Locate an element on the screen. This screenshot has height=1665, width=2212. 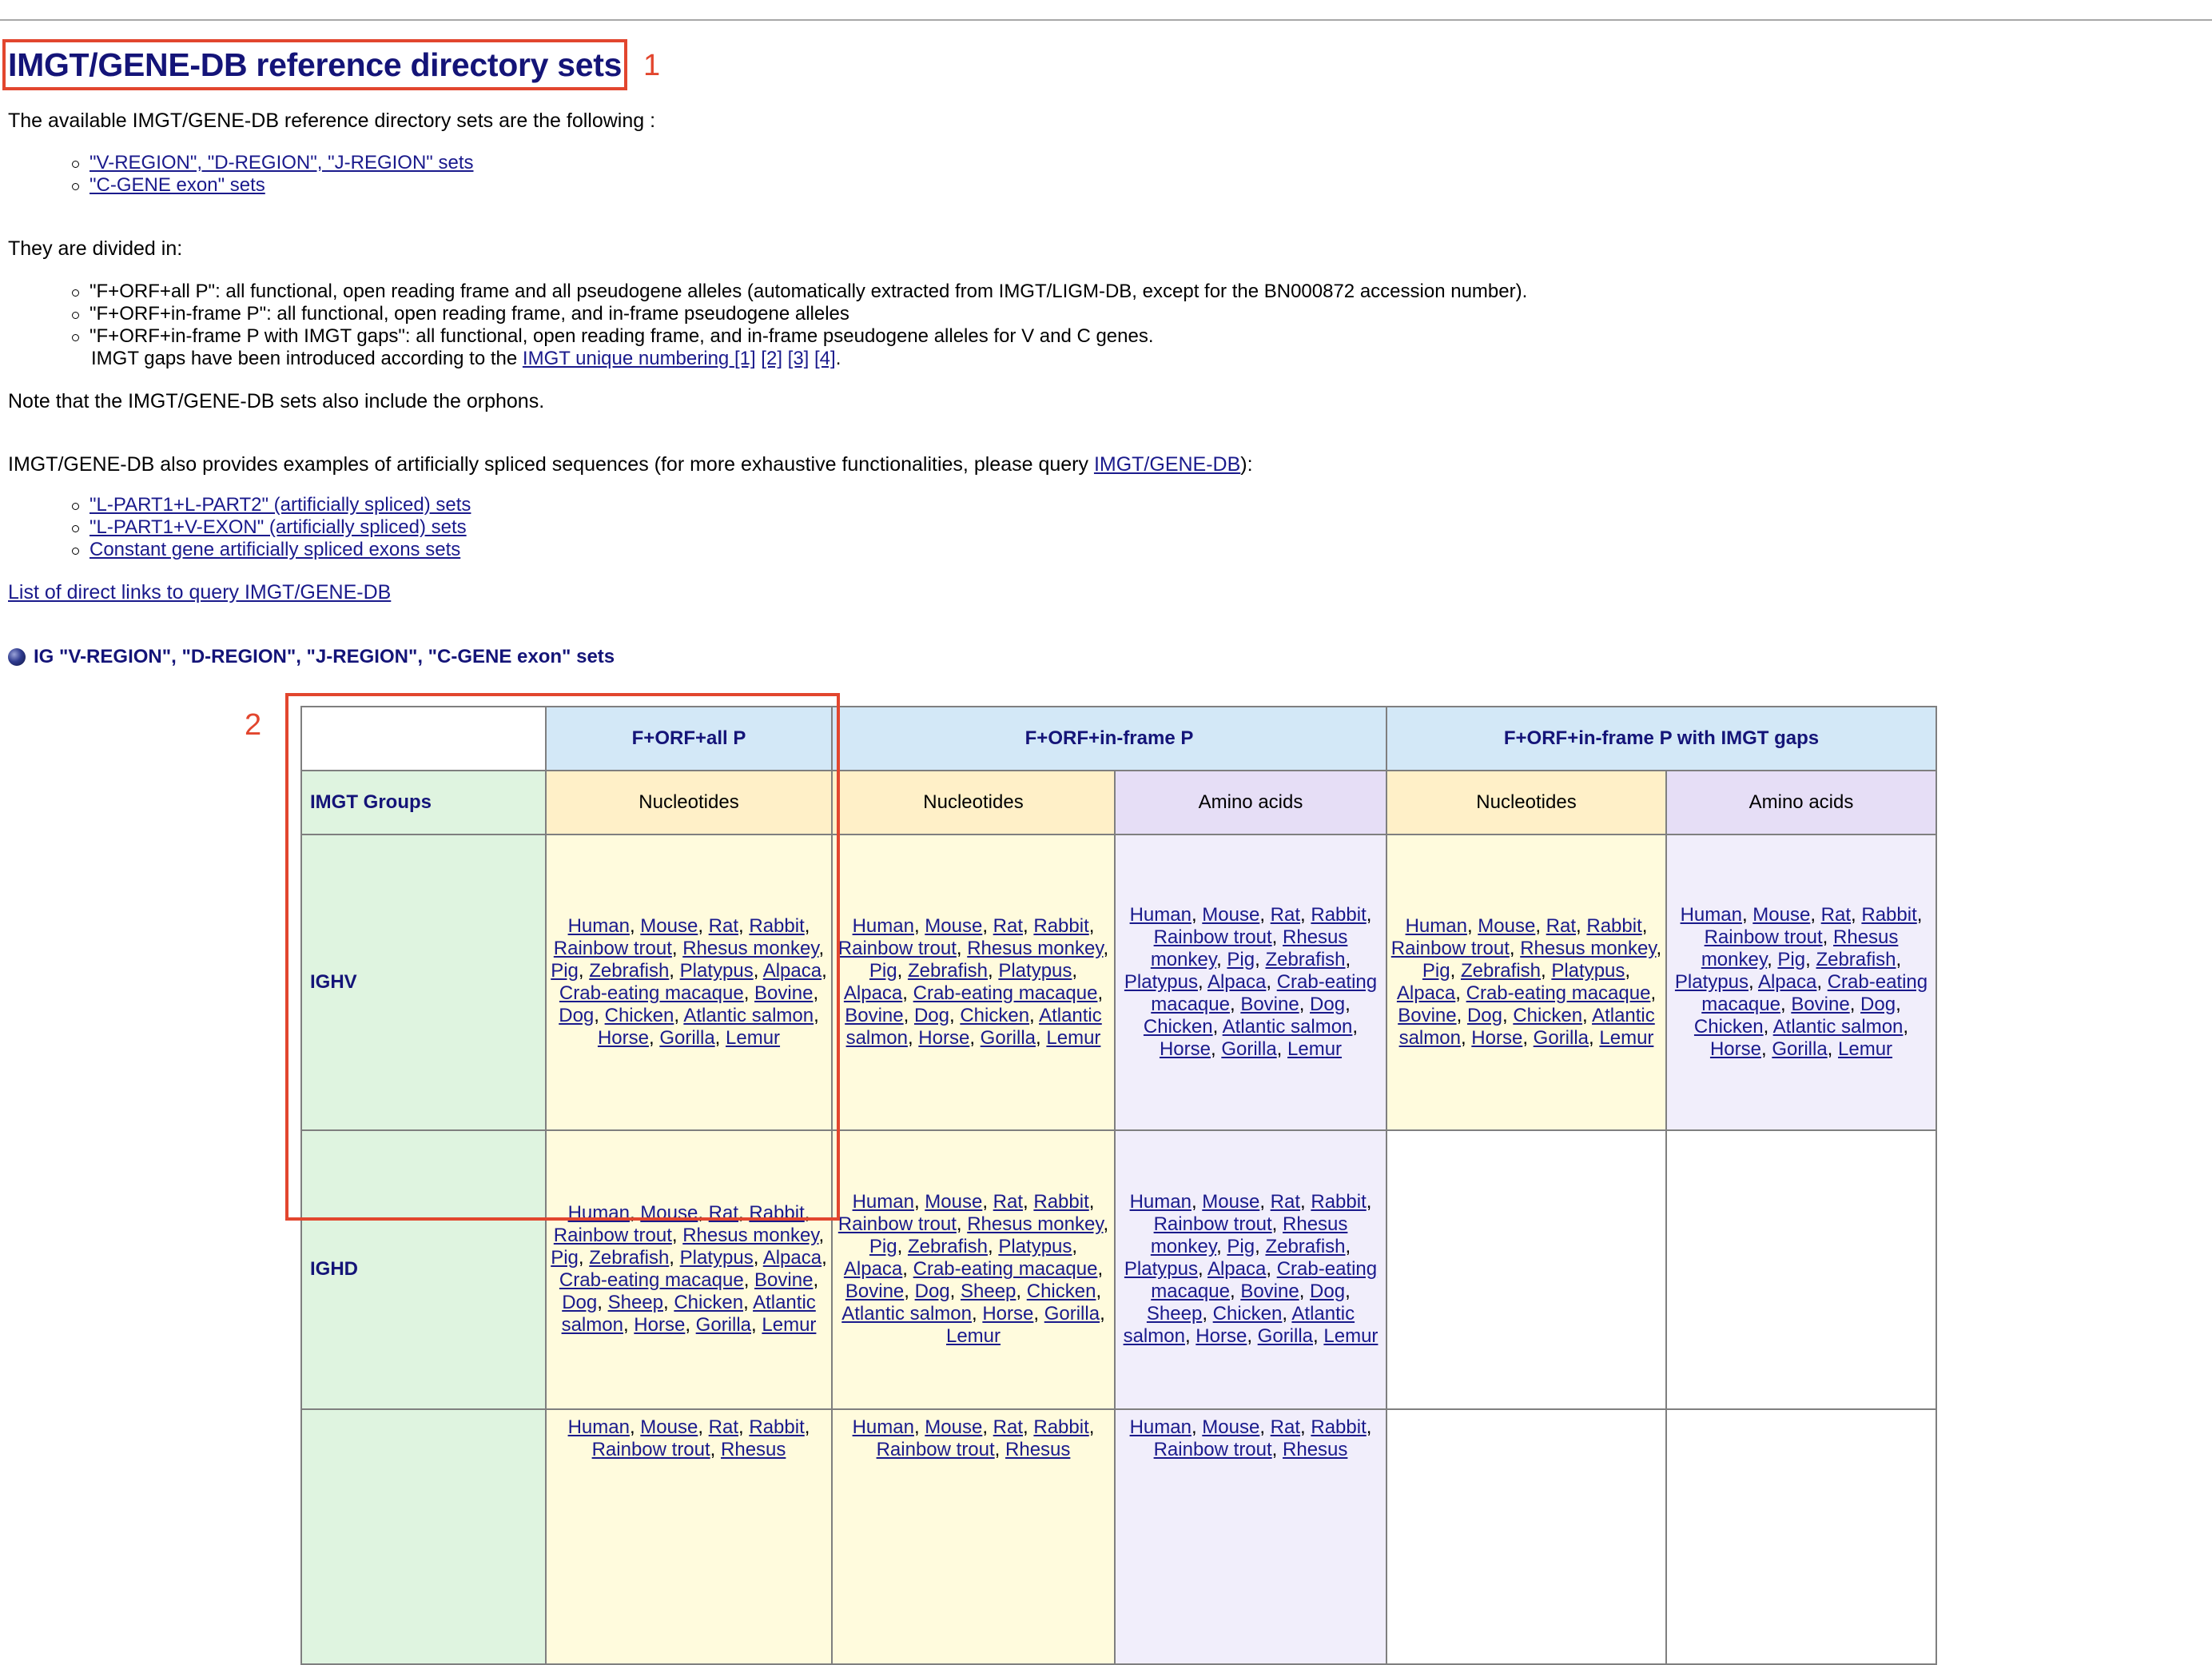
vdj-region-sets-link: "V-REGION", "D-REGION", "J-REGION" sets is located at coordinates (282, 162).